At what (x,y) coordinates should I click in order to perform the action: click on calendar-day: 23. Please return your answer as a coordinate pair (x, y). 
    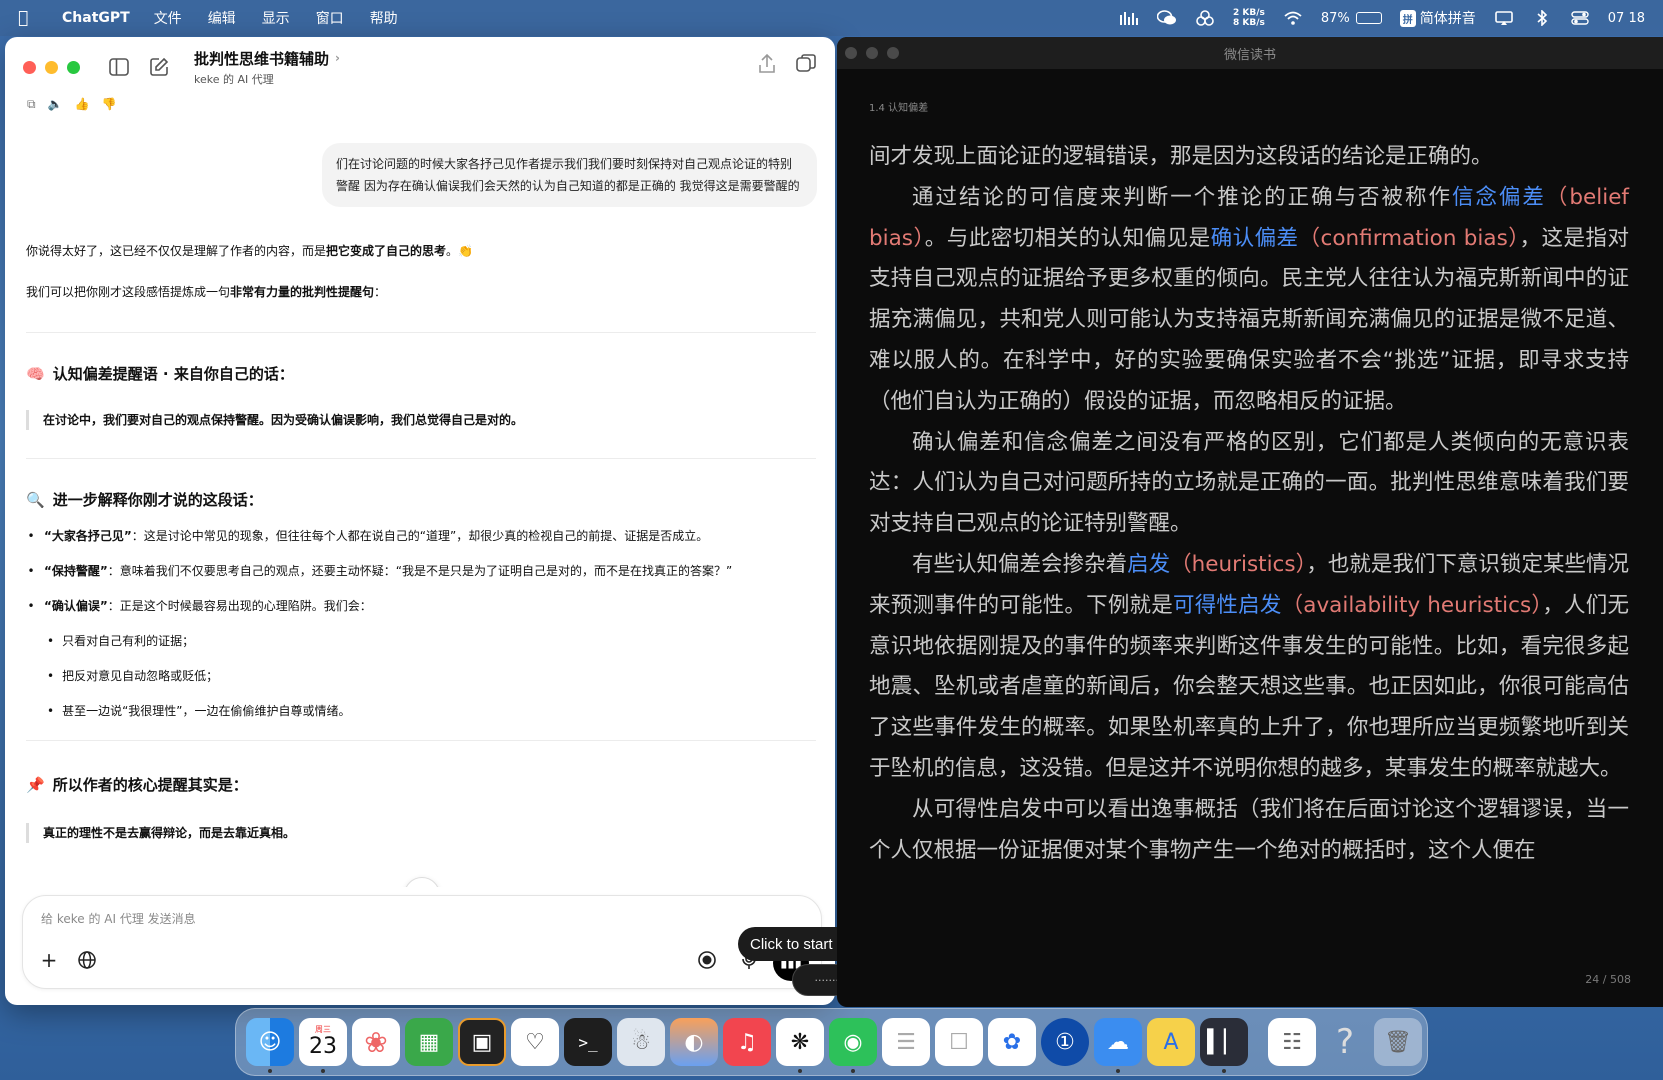
    Looking at the image, I should click on (323, 1046).